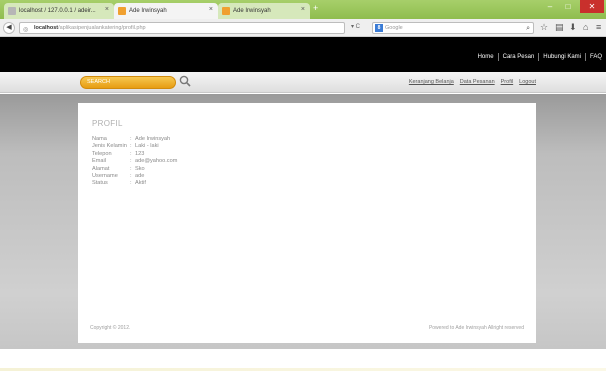  Describe the element at coordinates (568, 6) in the screenshot. I see `maximize-button: □` at that location.